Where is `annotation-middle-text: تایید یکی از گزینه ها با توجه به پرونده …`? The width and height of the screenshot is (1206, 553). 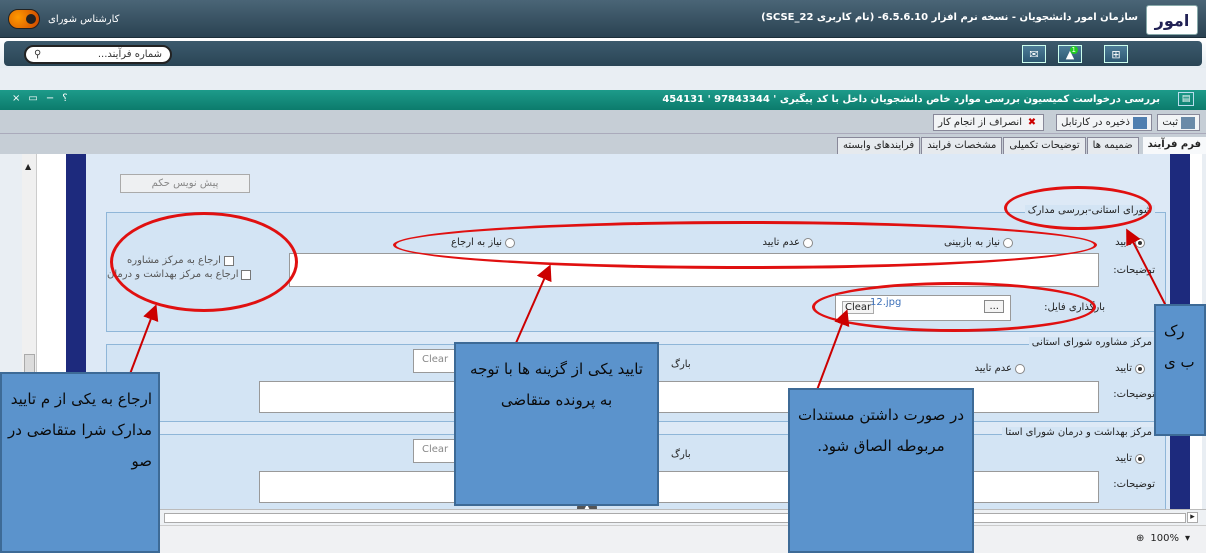 annotation-middle-text: تایید یکی از گزینه ها با توجه به پرونده … is located at coordinates (556, 384).